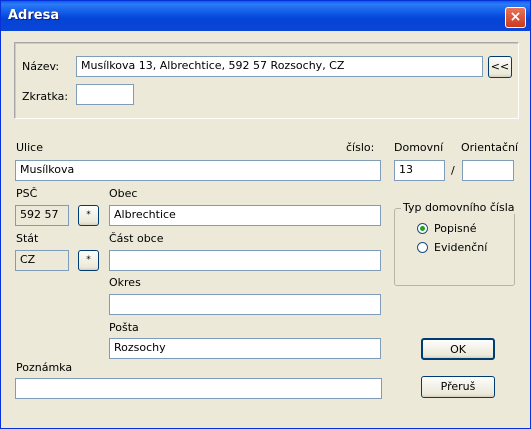  I want to click on psc-input: 592 57, so click(42, 215).